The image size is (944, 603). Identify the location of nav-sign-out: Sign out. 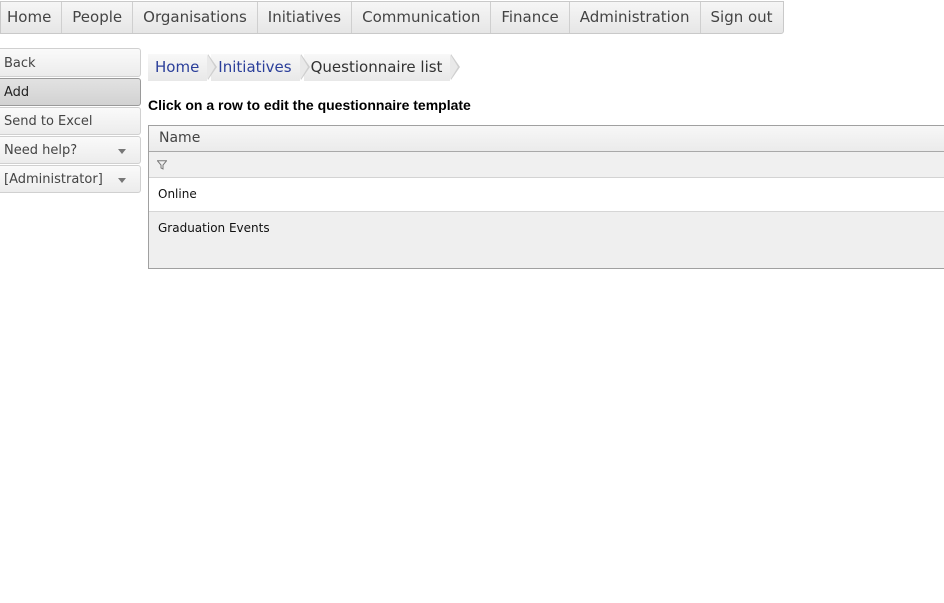
(742, 17).